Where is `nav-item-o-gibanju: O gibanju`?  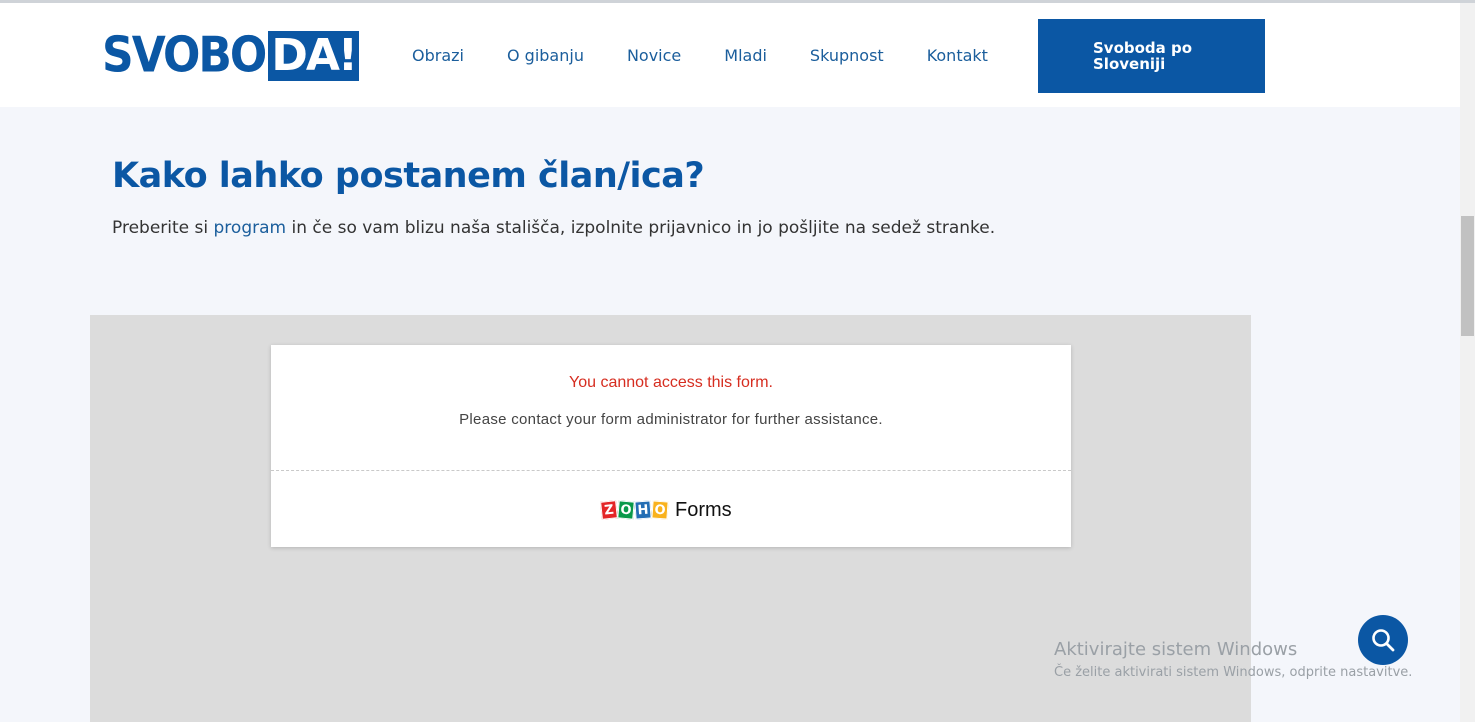 nav-item-o-gibanju: O gibanju is located at coordinates (545, 56).